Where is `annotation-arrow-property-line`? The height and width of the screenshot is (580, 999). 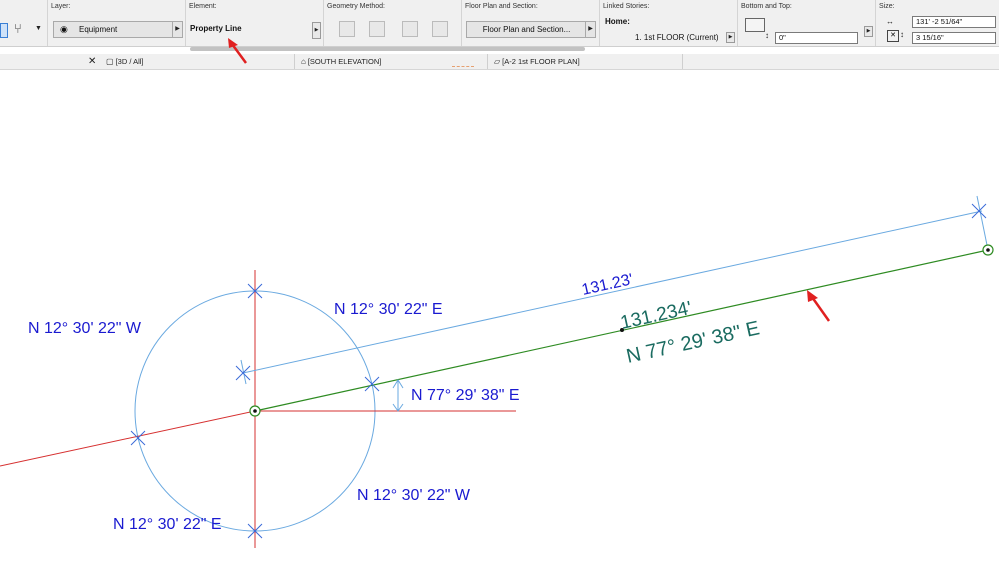
annotation-arrow-property-line is located at coordinates (819, 306).